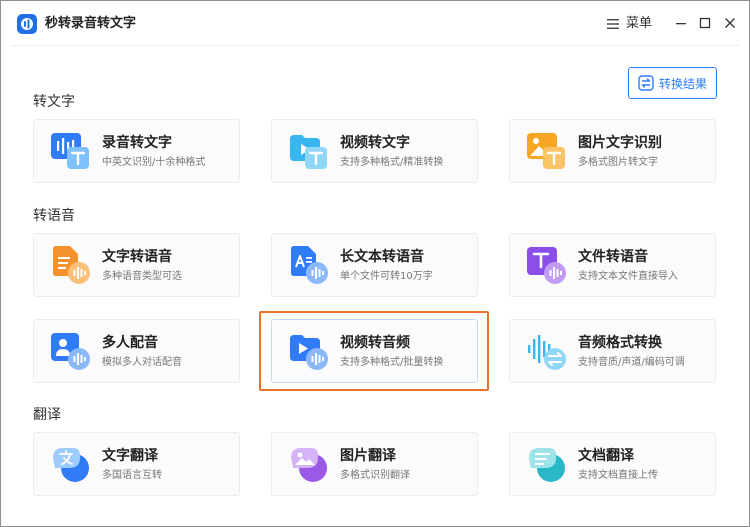  I want to click on card-subtitle: 多格式识别翻译, so click(375, 475).